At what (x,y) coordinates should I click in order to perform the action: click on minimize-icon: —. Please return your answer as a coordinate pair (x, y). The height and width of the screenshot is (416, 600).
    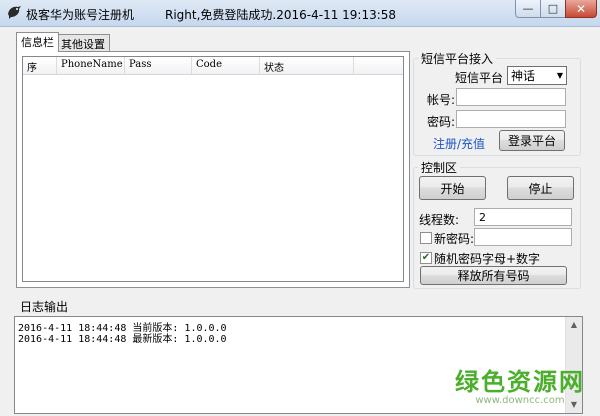
    Looking at the image, I should click on (528, 8).